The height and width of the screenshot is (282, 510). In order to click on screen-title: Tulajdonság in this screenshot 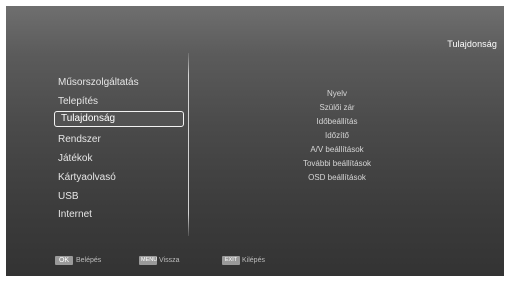, I will do `click(472, 44)`.